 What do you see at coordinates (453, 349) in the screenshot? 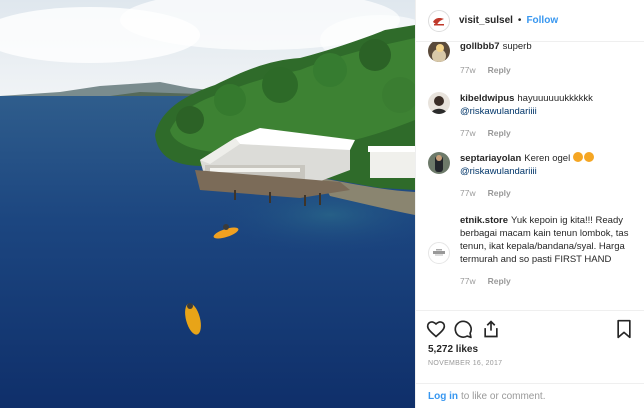
I see `likes-count: 5,272 likes` at bounding box center [453, 349].